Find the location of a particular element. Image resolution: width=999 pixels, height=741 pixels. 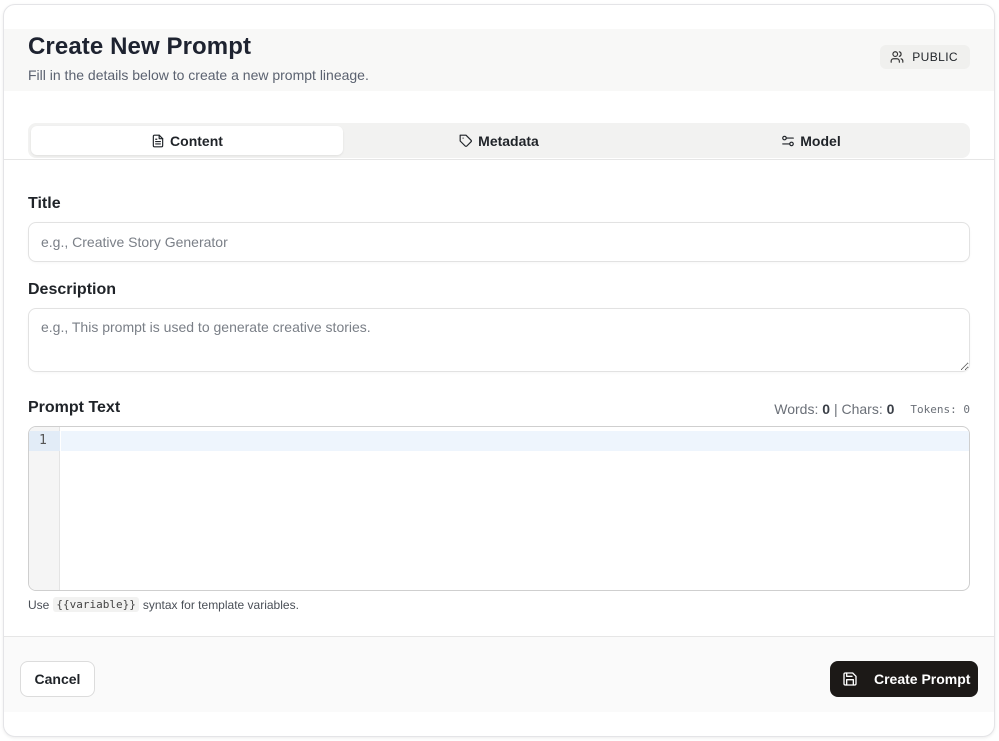

tokens-count: Tokens: 0 is located at coordinates (940, 409).